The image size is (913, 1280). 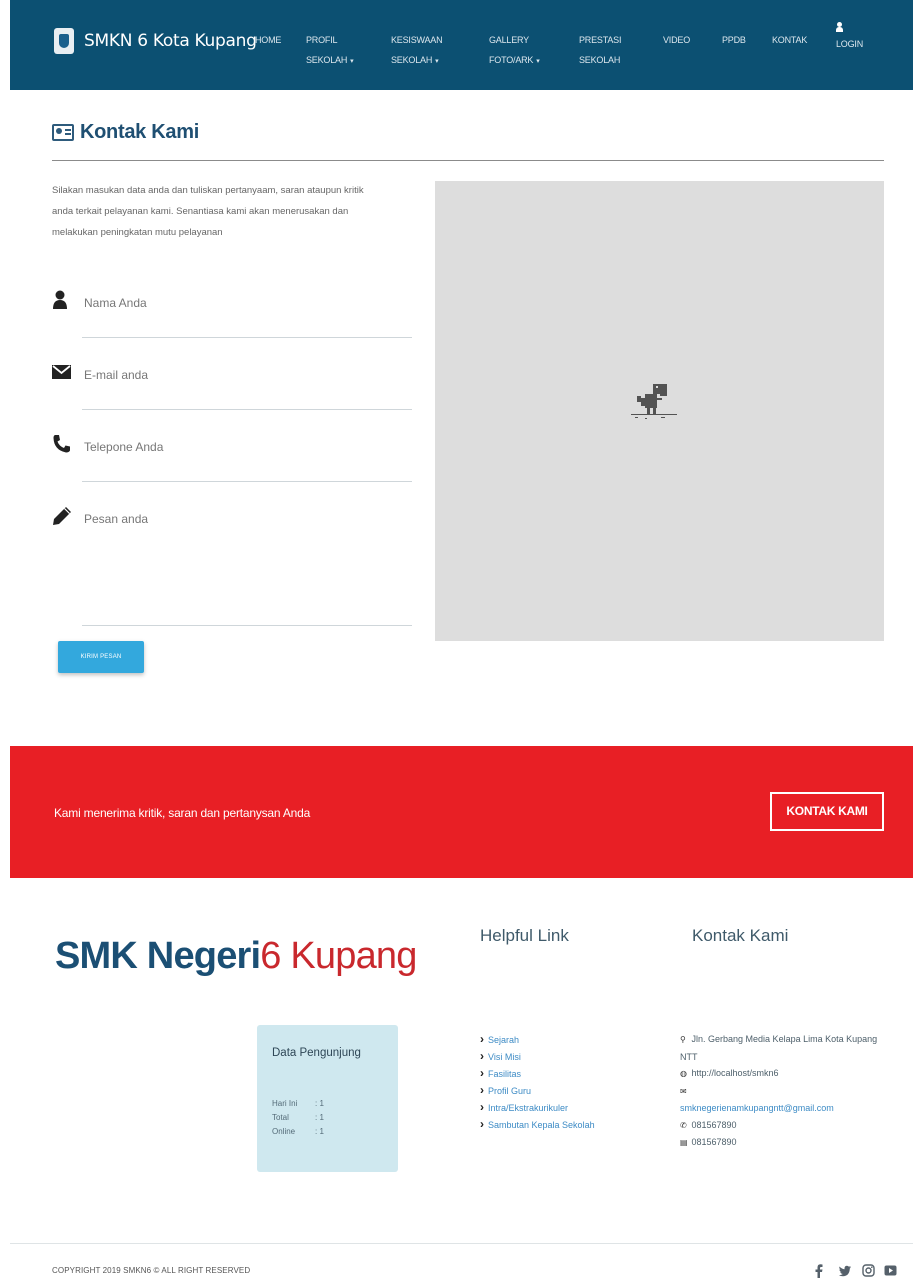 What do you see at coordinates (298, 1131) in the screenshot?
I see `visitor-row-online: Online : 1` at bounding box center [298, 1131].